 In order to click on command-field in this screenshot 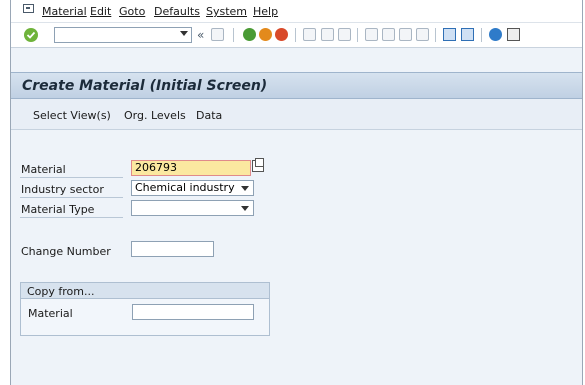, I will do `click(123, 35)`.